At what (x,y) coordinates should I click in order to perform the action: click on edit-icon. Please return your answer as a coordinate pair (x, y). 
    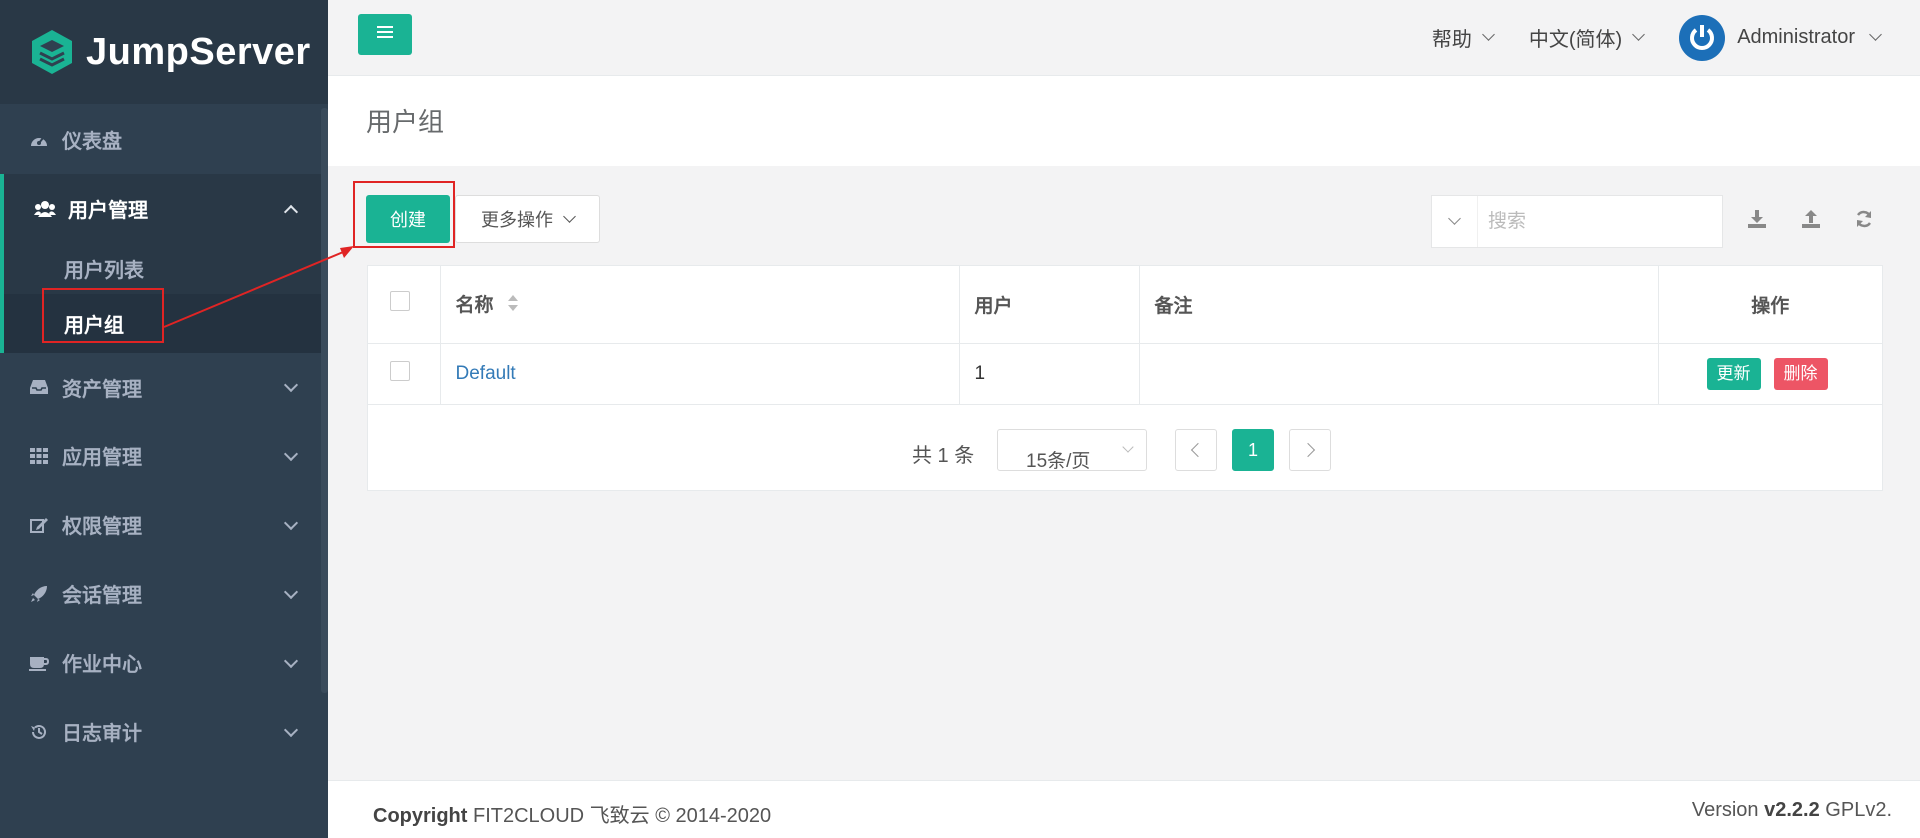
    Looking at the image, I should click on (39, 525).